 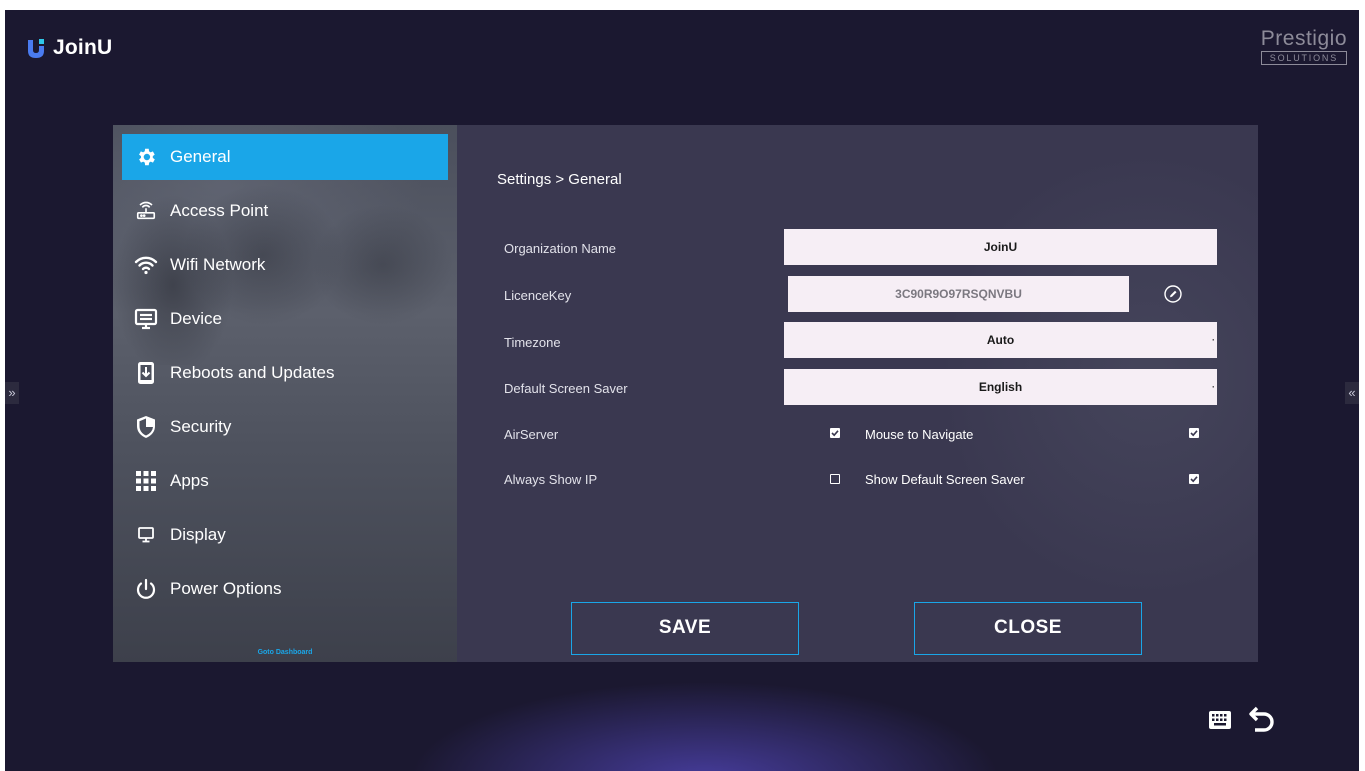 I want to click on close-button: CLOSE, so click(x=1028, y=628).